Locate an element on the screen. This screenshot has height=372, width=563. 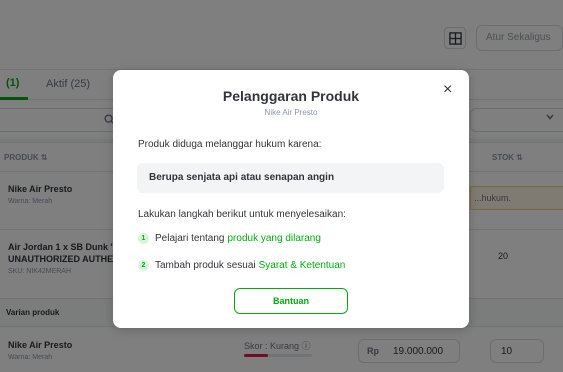
help-button: Bantuan is located at coordinates (291, 301).